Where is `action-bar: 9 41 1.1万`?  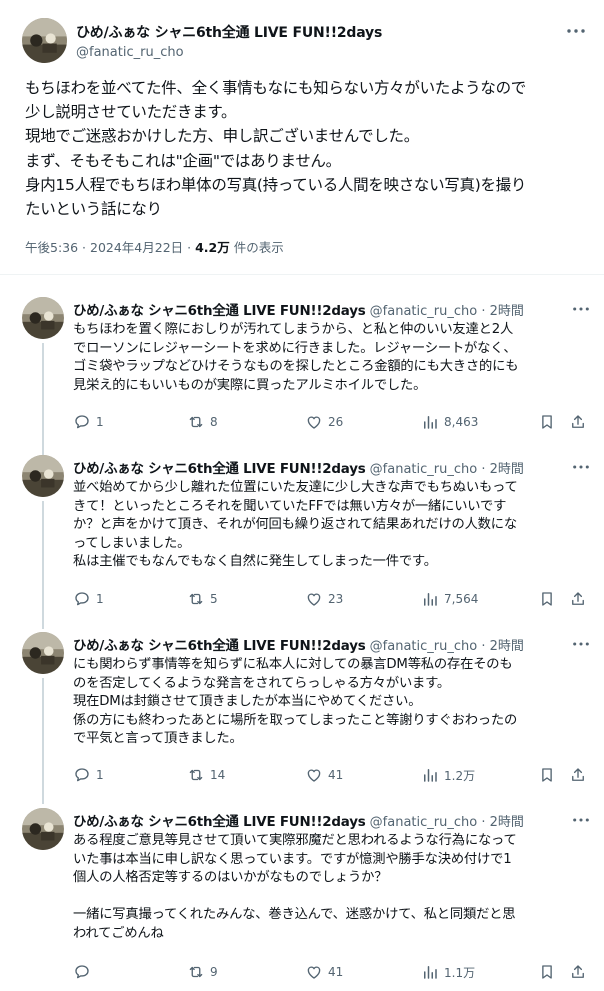 action-bar: 9 41 1.1万 is located at coordinates (333, 973).